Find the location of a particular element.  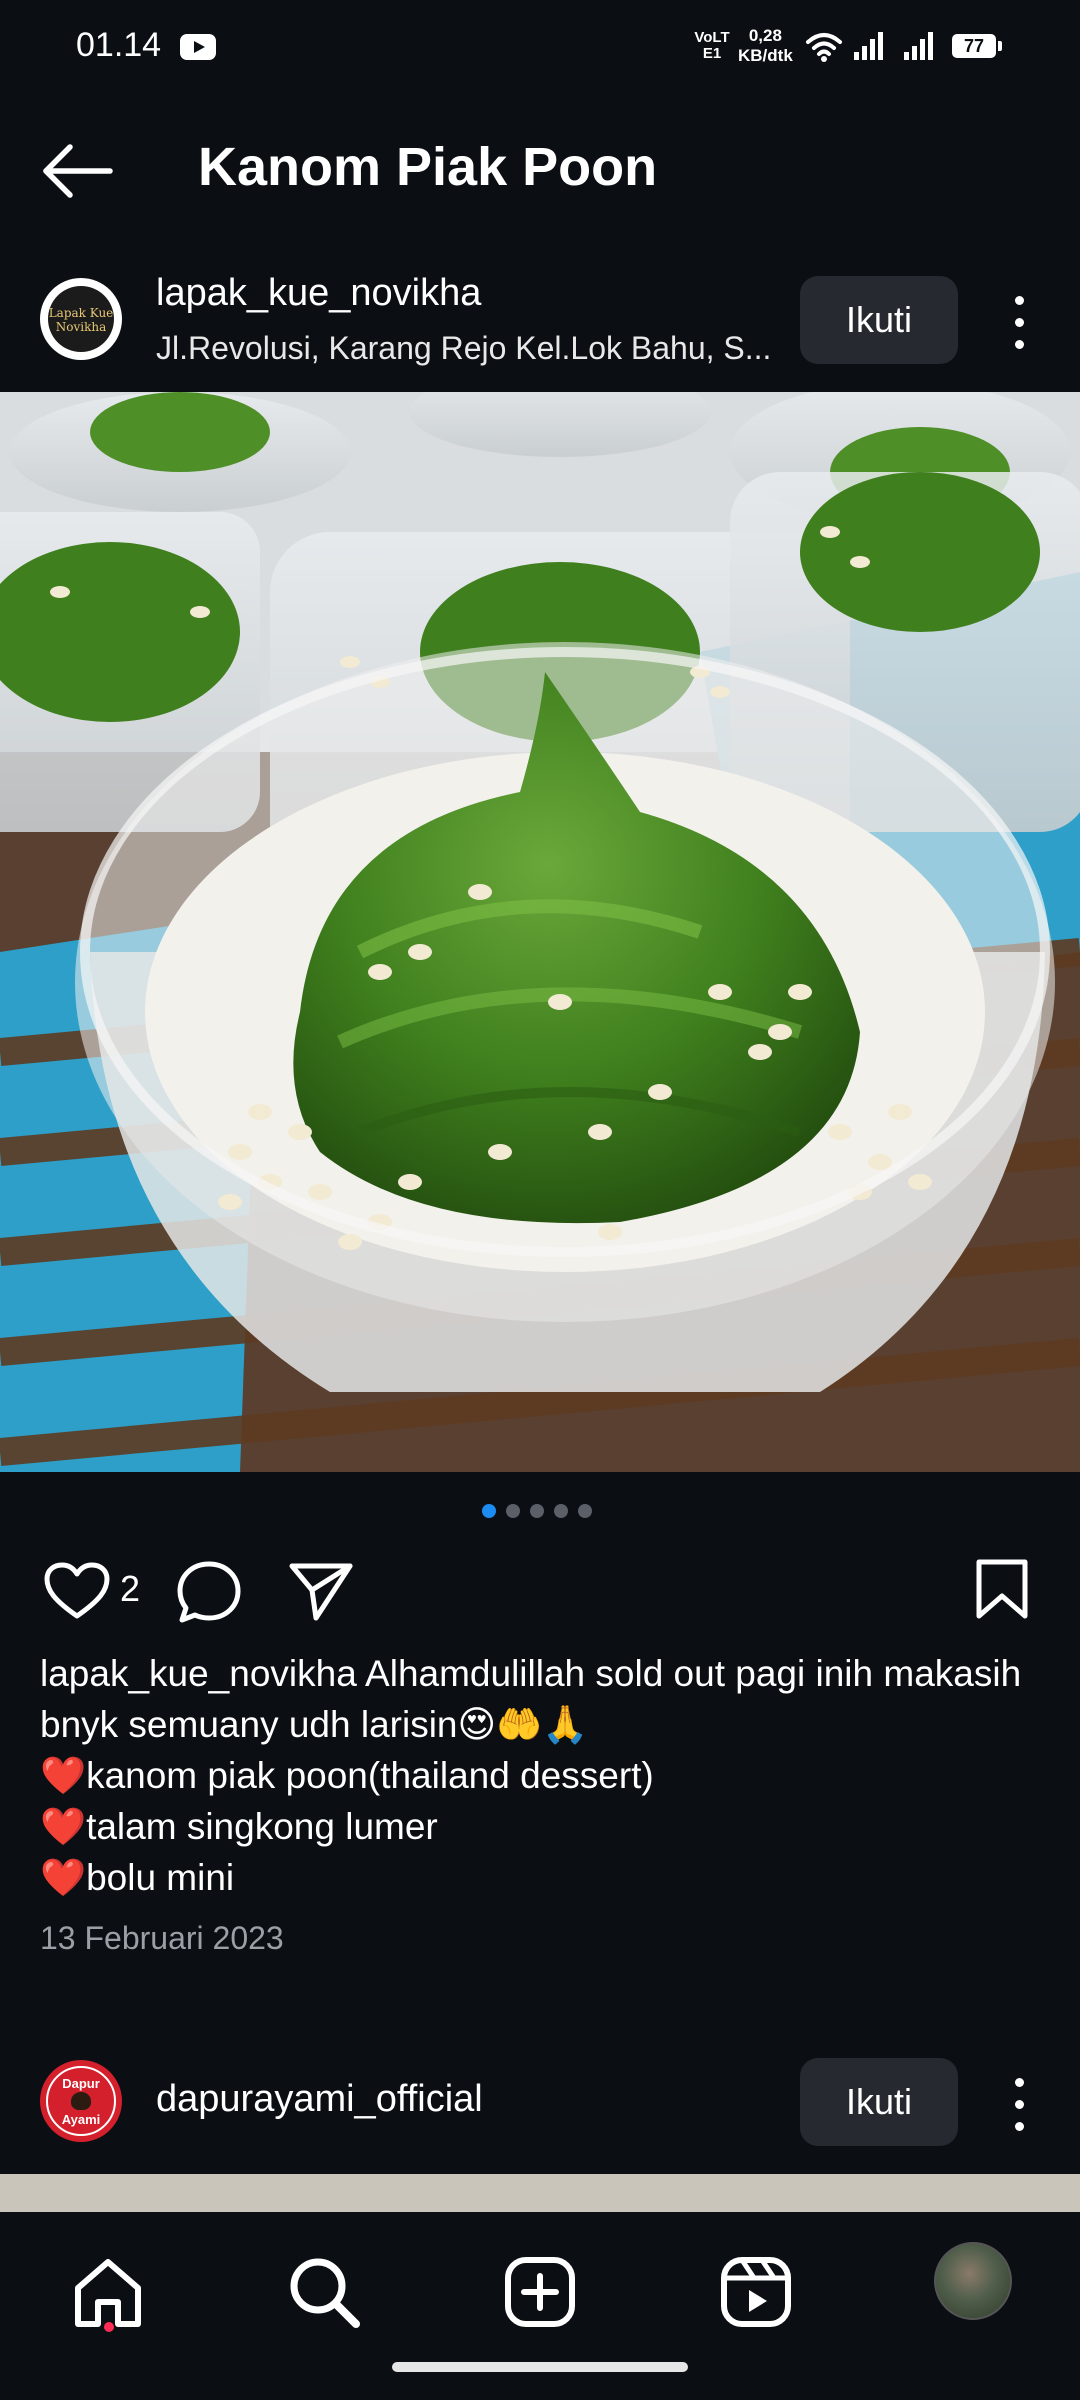

post-username: dapurayami_official is located at coordinates (319, 2099).